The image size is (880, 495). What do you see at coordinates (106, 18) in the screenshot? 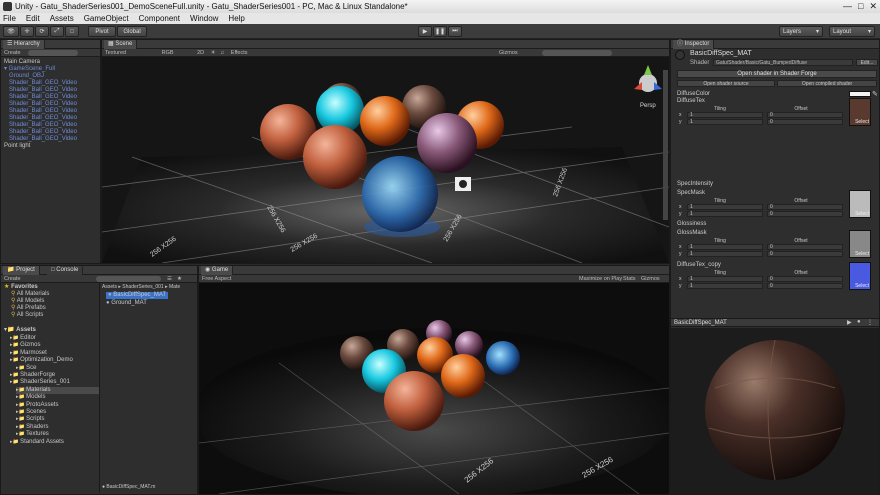
I see `menu-gameobject: GameObject` at bounding box center [106, 18].